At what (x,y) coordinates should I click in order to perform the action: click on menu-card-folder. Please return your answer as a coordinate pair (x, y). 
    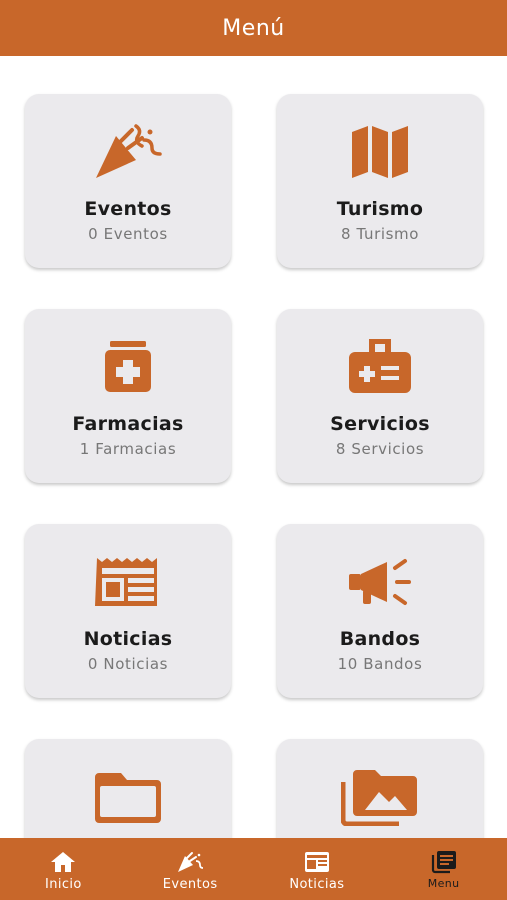
    Looking at the image, I should click on (128, 788).